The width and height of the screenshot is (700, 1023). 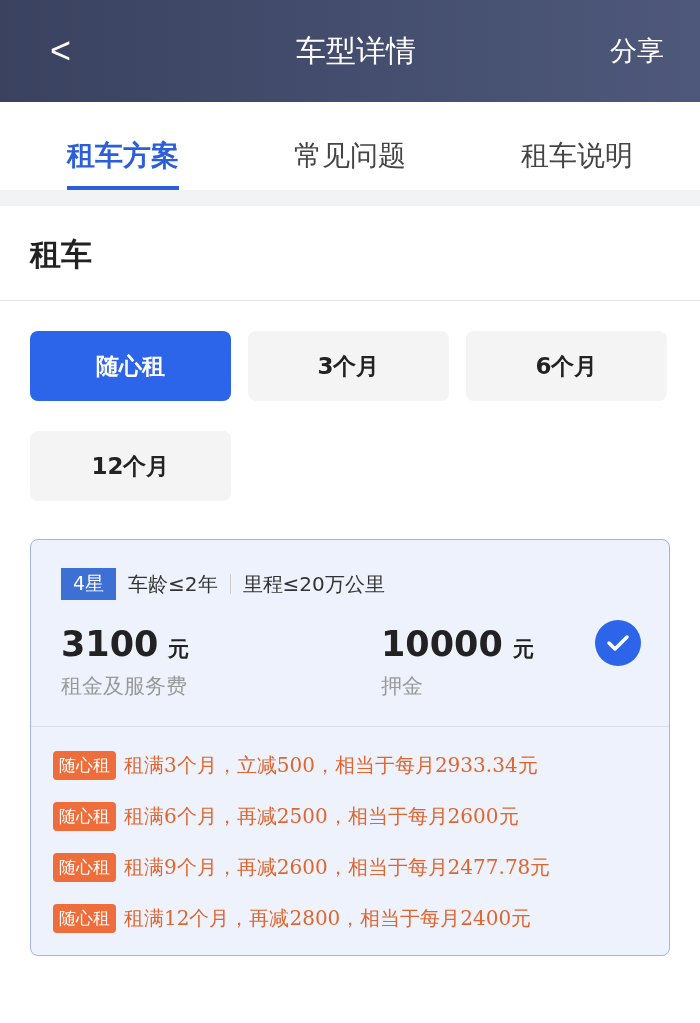 What do you see at coordinates (321, 816) in the screenshot?
I see `promo-text: 租满6个月，再减2500，相当于每月2600元` at bounding box center [321, 816].